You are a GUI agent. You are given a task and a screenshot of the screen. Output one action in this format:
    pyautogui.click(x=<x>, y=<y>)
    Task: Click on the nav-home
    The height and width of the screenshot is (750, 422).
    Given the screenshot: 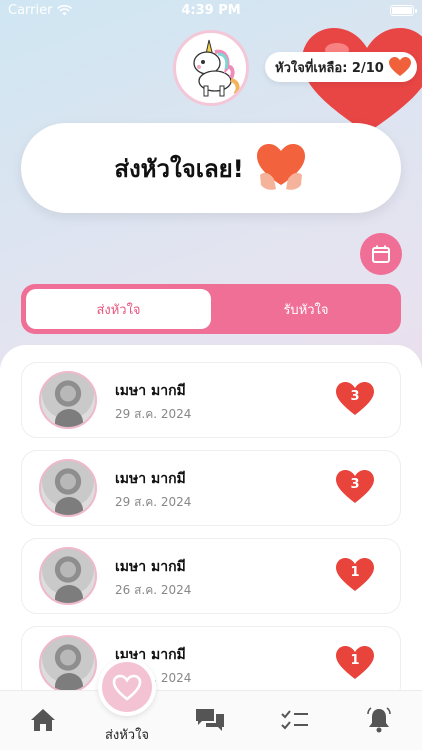 What is the action you would take?
    pyautogui.click(x=43, y=720)
    